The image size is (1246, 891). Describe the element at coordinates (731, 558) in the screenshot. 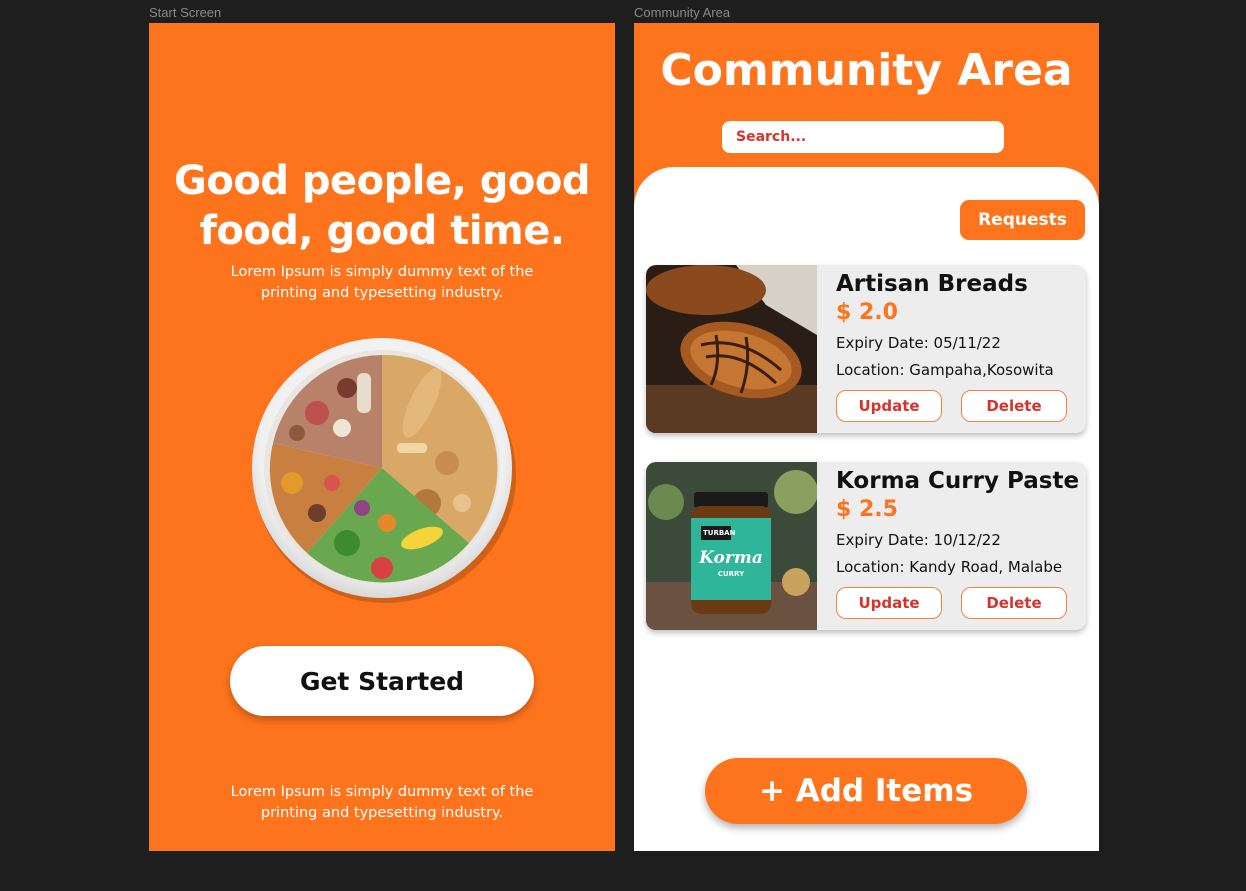

I see `jar-label: Korma` at that location.